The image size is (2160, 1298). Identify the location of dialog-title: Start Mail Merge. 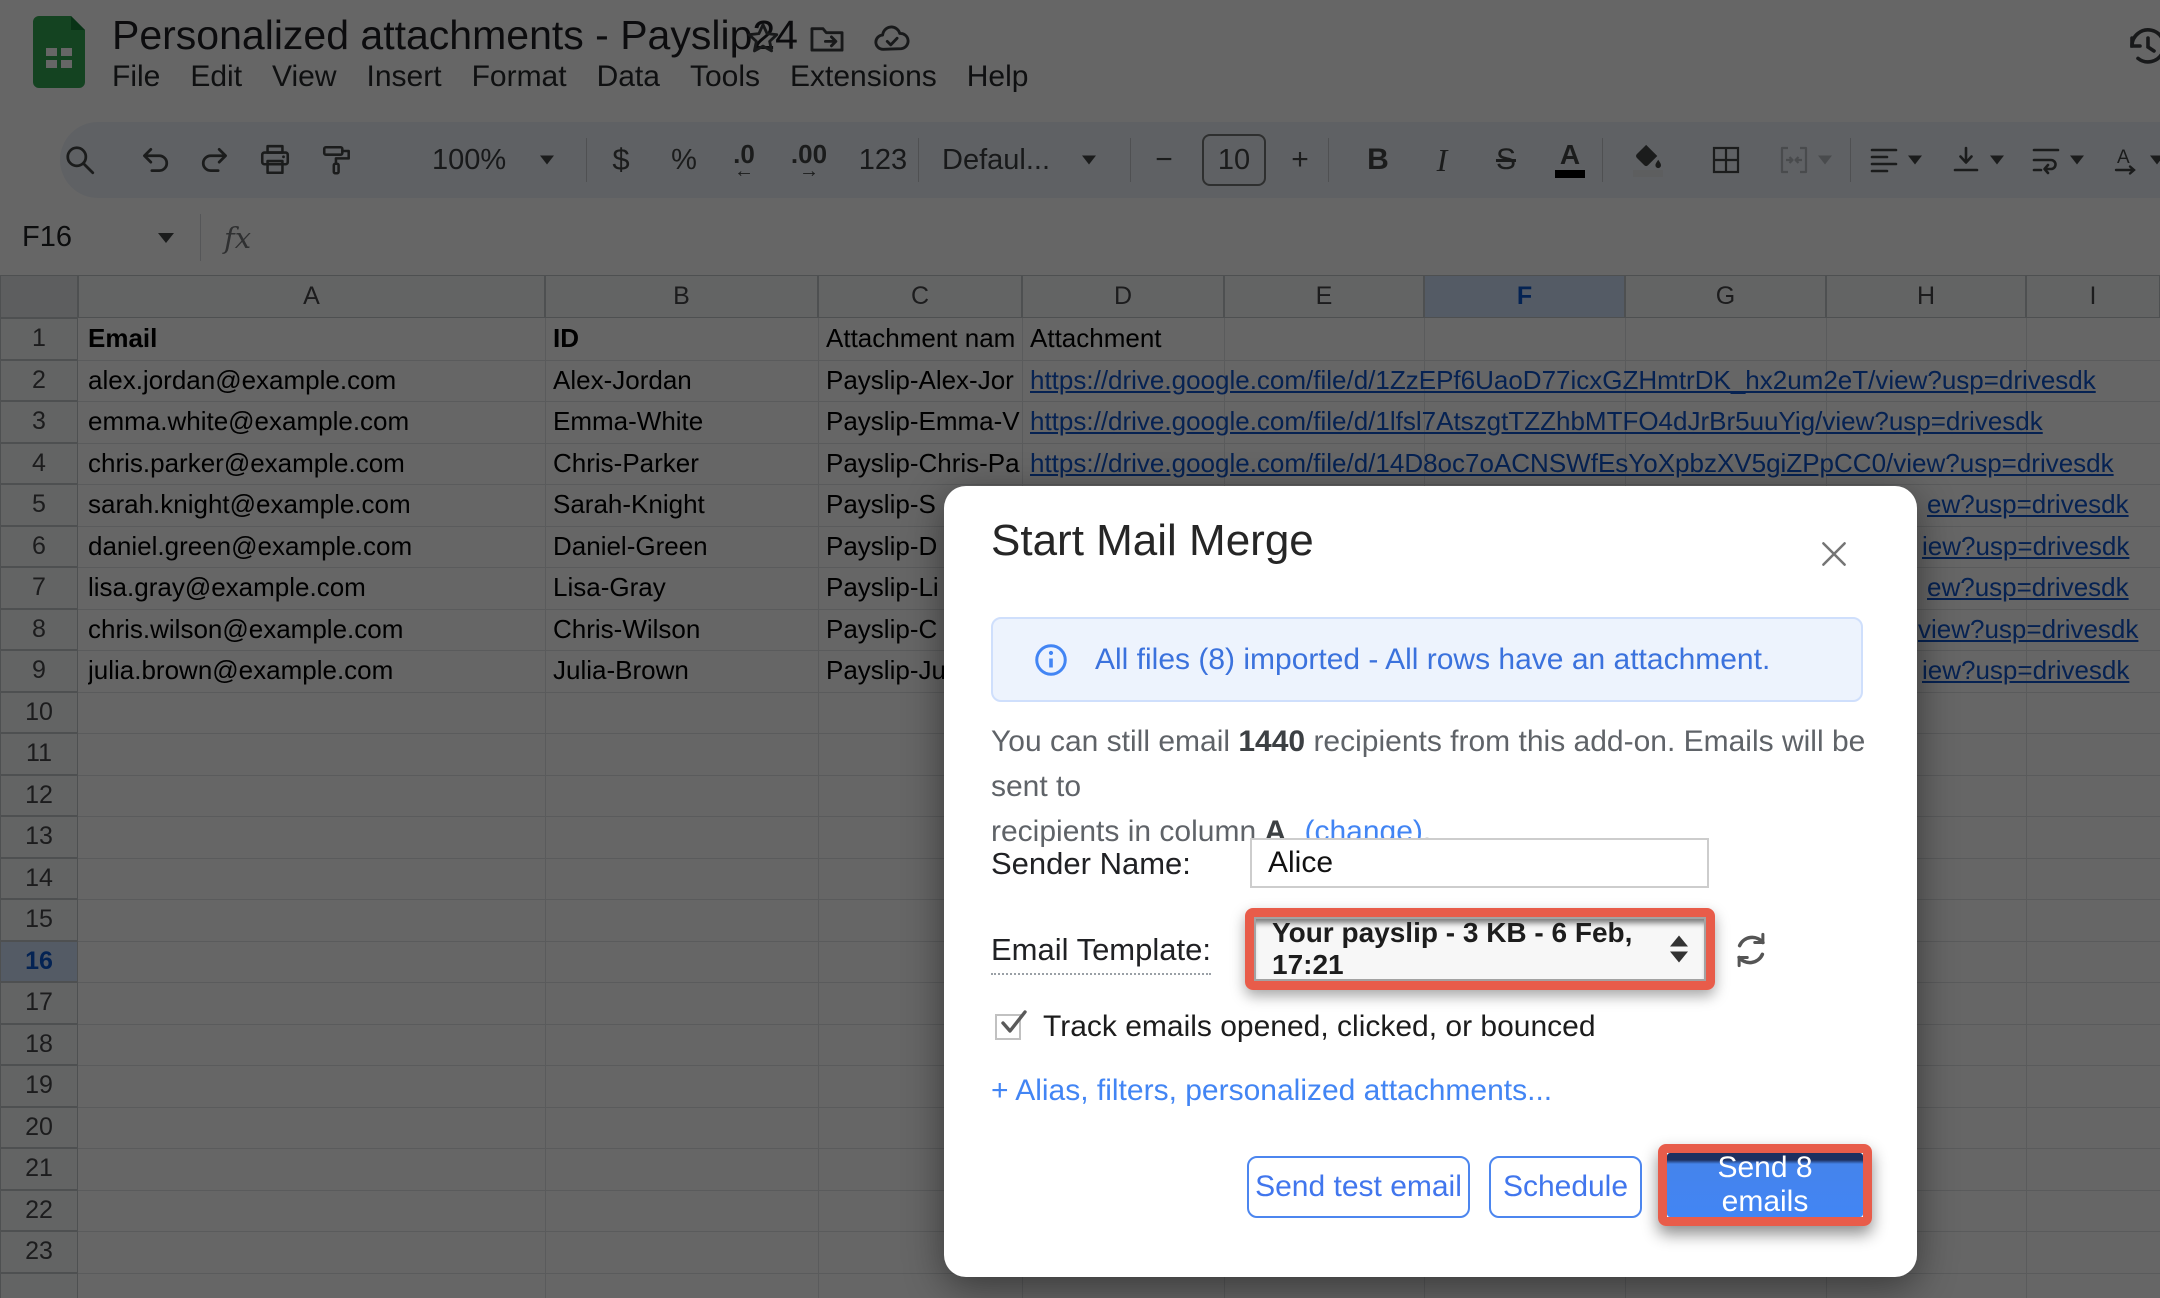
(1152, 540).